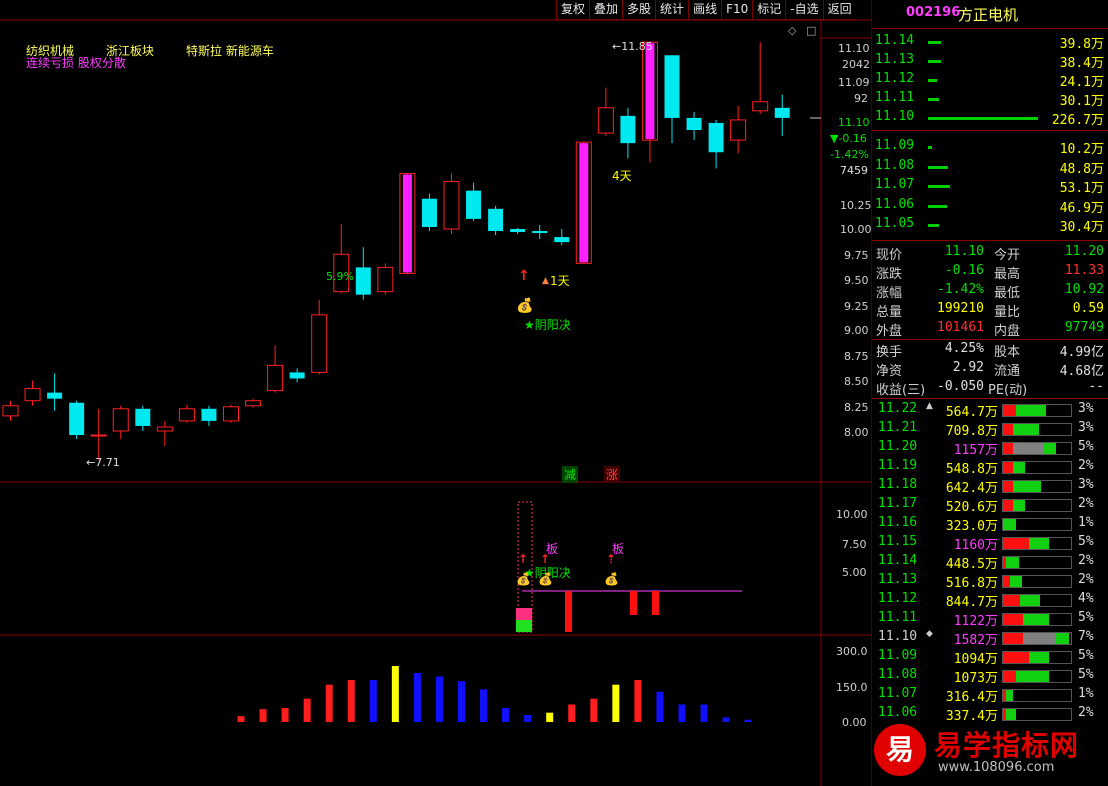 Image resolution: width=1108 pixels, height=786 pixels. I want to click on volume-profile-row: 11.22 ▲ 564.7万 3%, so click(990, 410).